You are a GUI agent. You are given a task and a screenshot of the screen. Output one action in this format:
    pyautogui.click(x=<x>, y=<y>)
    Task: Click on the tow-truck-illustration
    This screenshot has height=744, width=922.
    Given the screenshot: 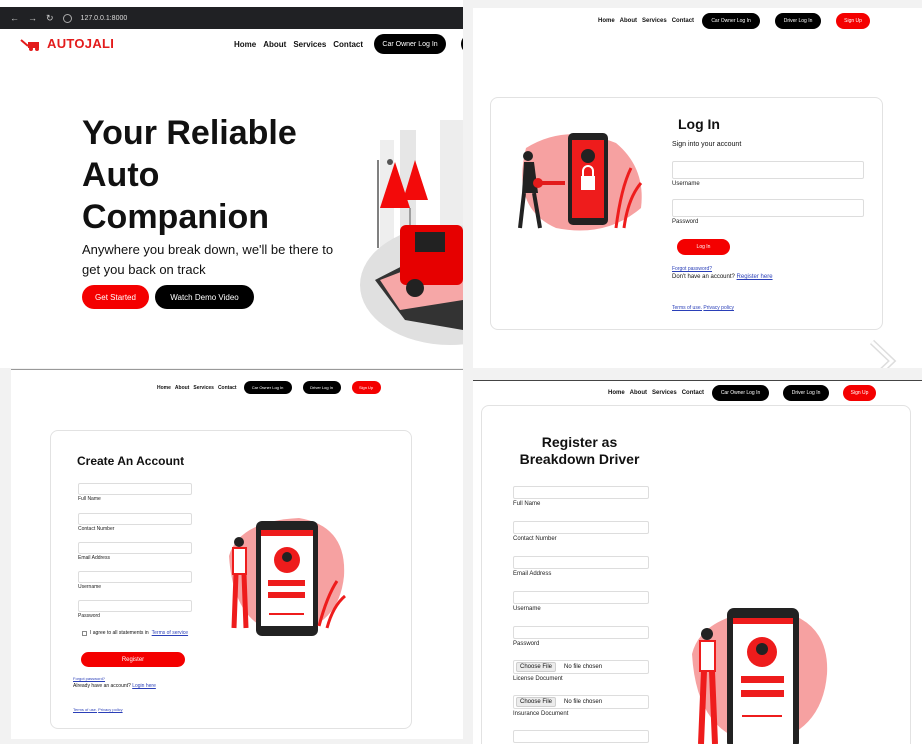 What is the action you would take?
    pyautogui.click(x=411, y=232)
    